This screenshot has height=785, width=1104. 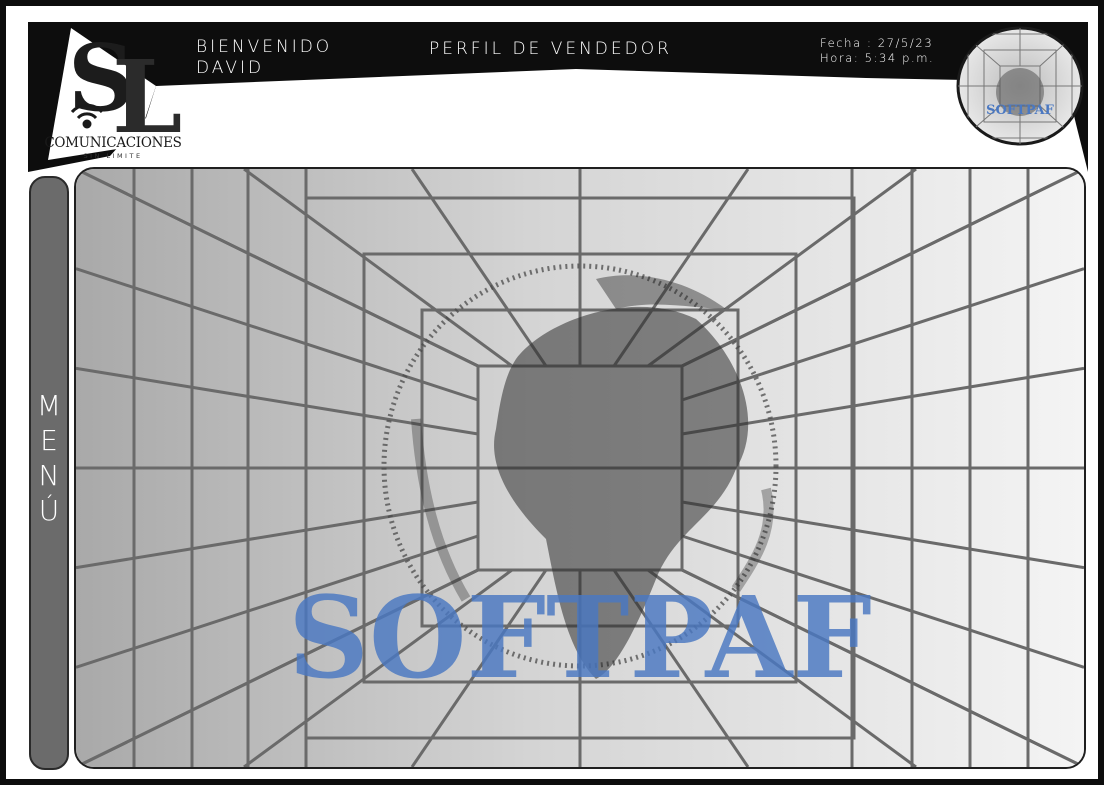 I want to click on welcome-message: BIENVENIDO DAVID, so click(x=264, y=58).